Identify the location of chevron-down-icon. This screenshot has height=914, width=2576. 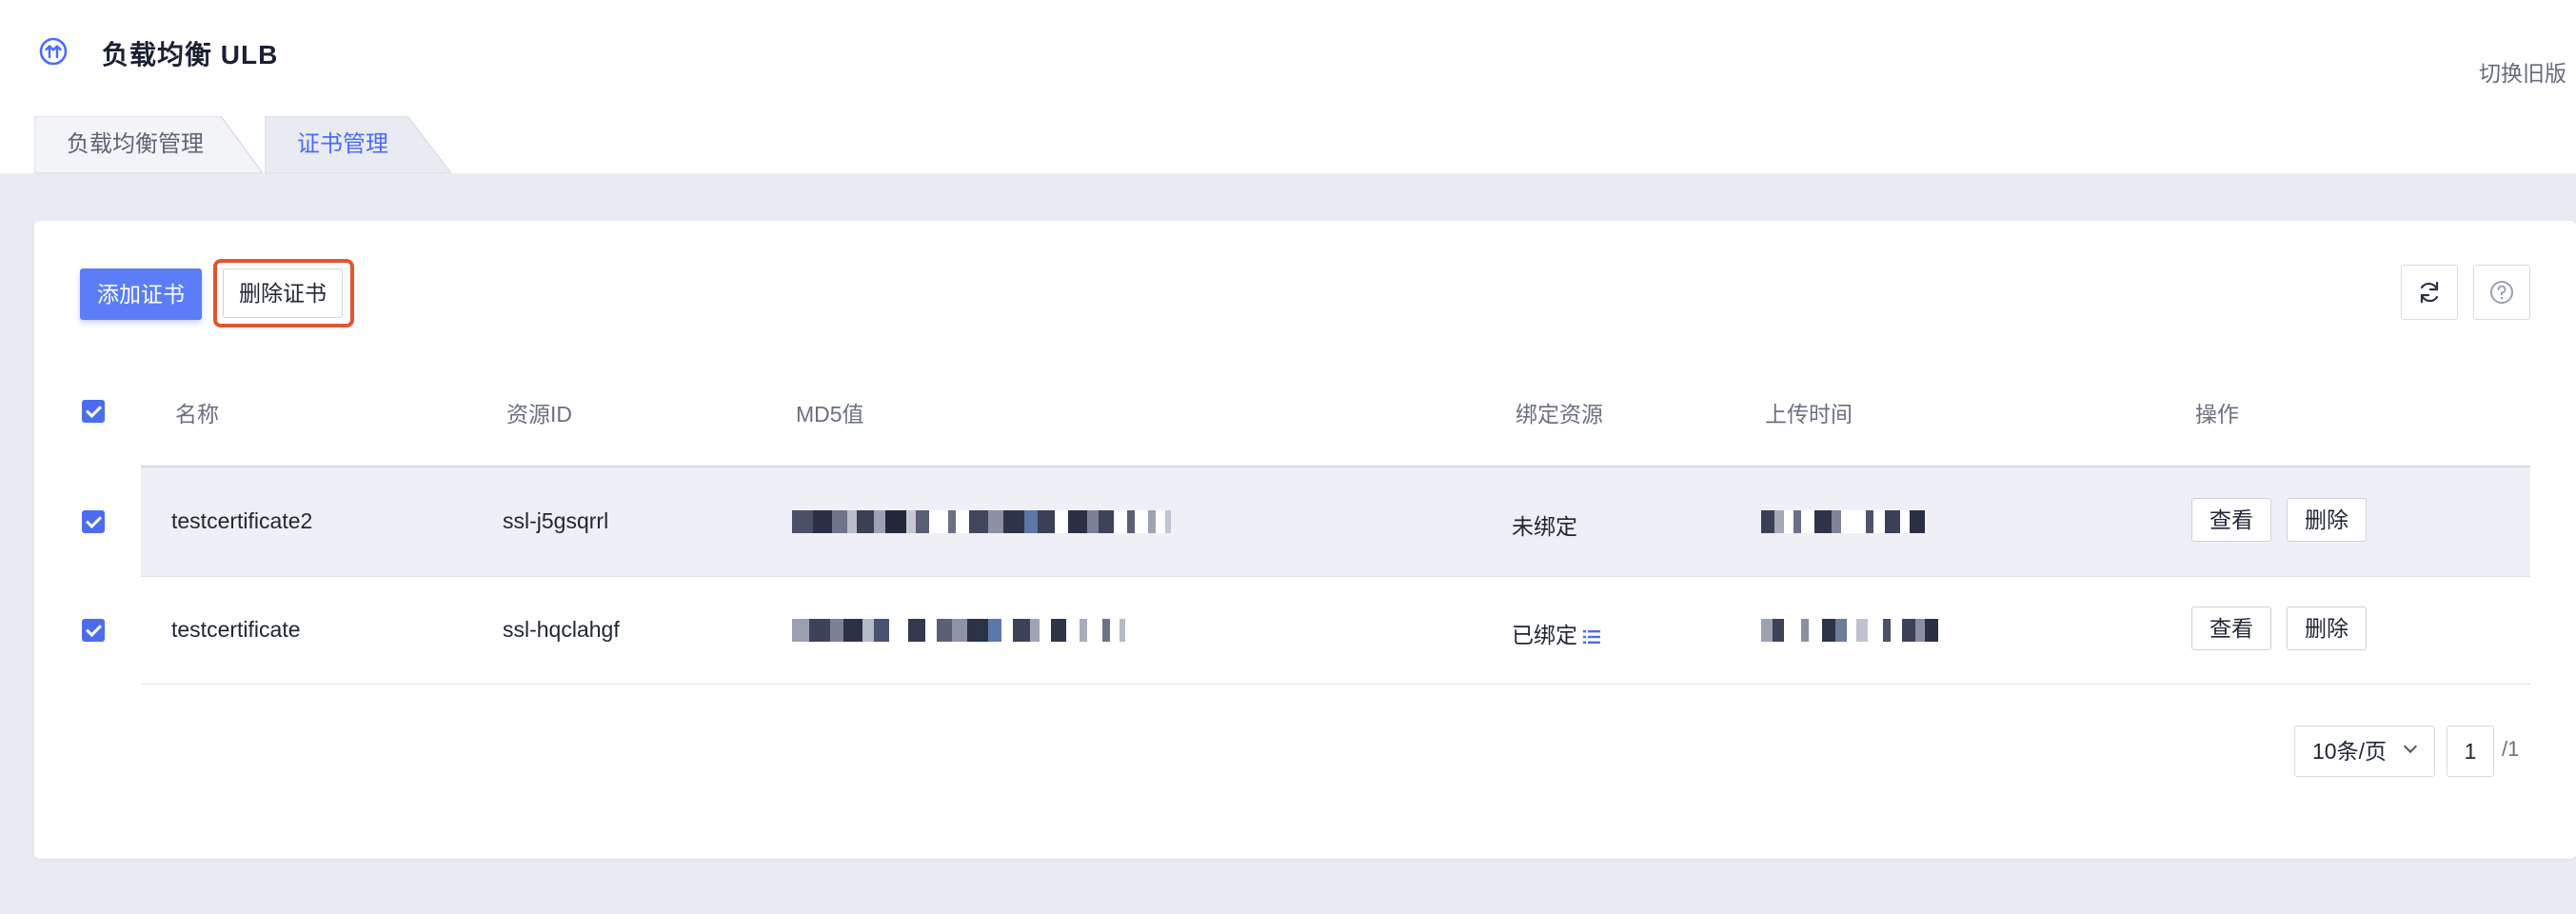
(2410, 746).